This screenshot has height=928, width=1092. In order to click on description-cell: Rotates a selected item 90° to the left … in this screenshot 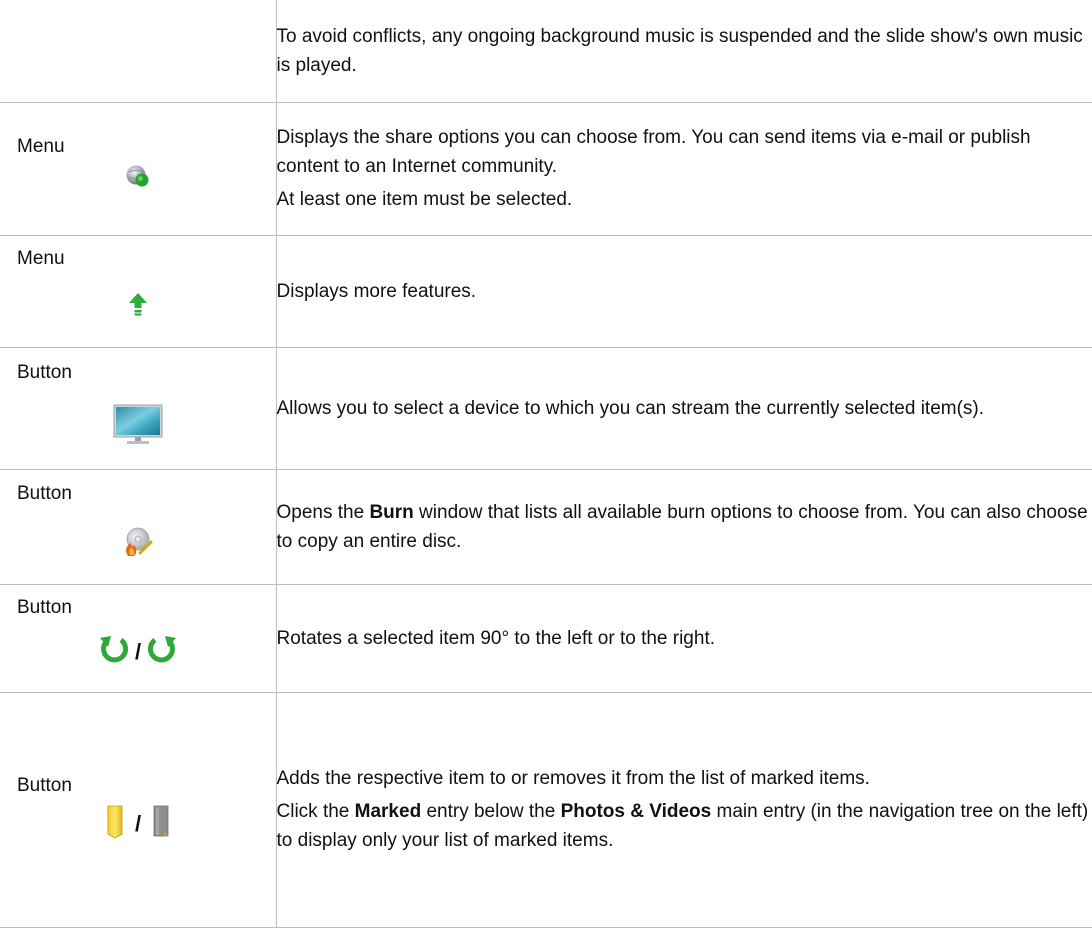, I will do `click(684, 638)`.